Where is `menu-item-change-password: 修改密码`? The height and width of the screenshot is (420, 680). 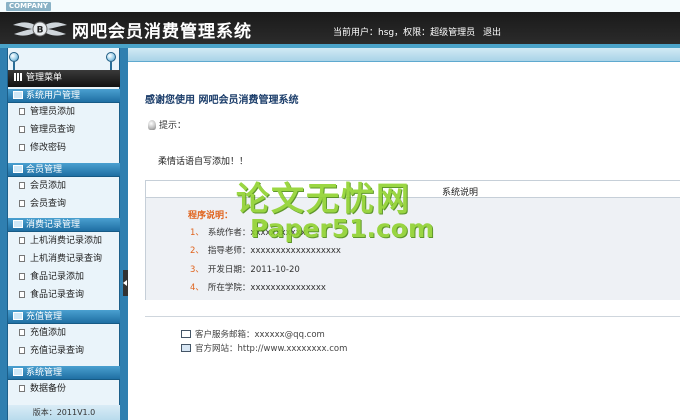 menu-item-change-password: 修改密码 is located at coordinates (64, 148).